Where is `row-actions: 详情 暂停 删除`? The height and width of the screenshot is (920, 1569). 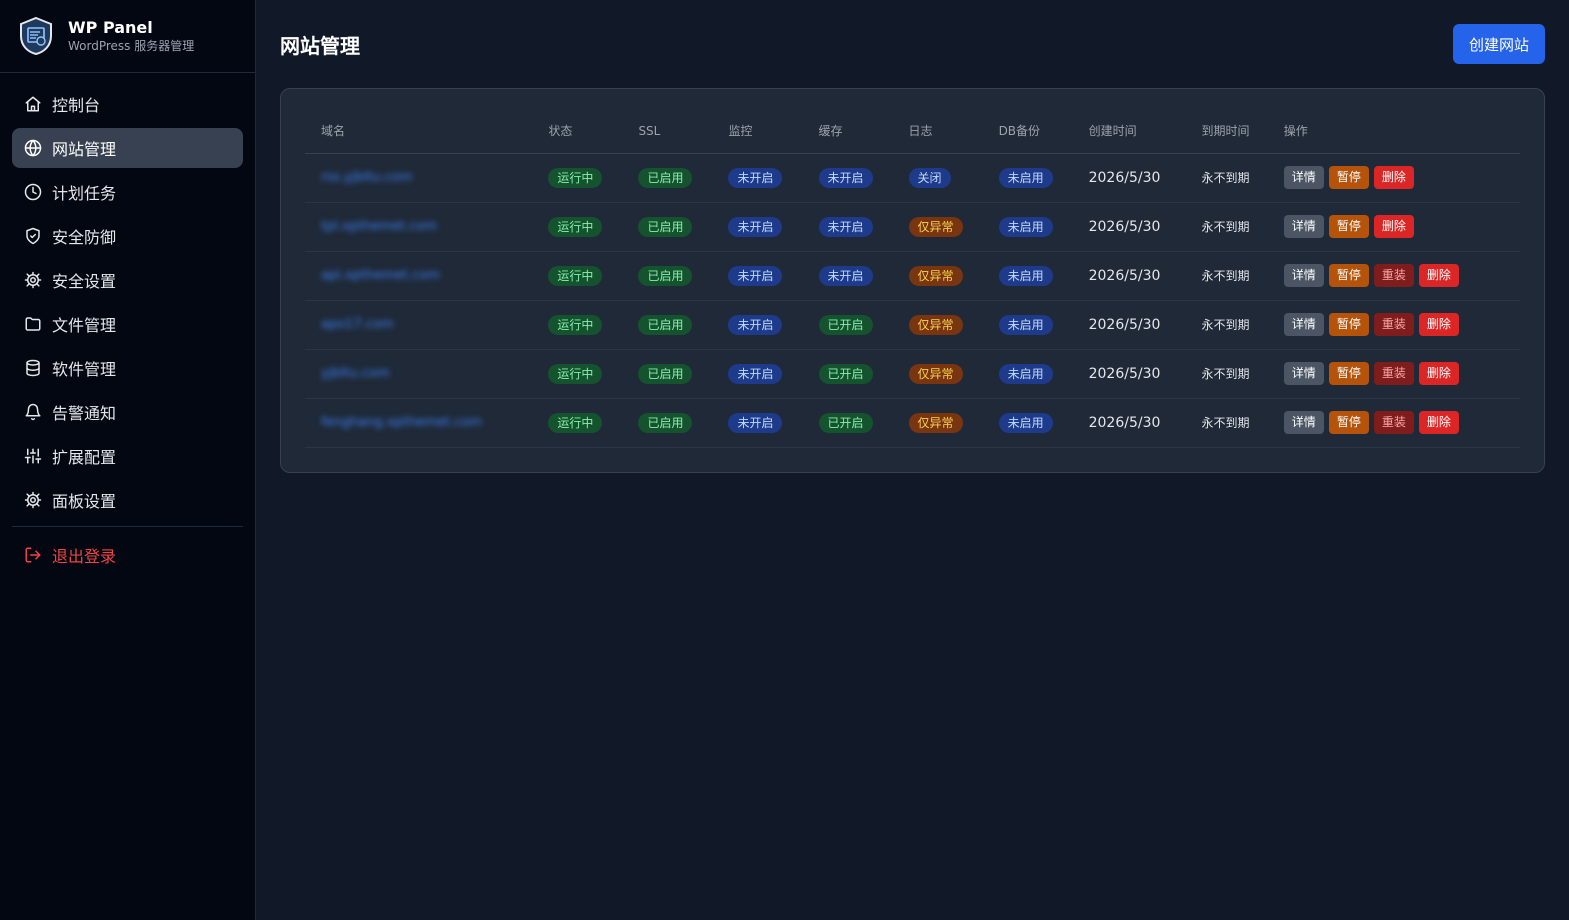 row-actions: 详情 暂停 删除 is located at coordinates (1351, 177).